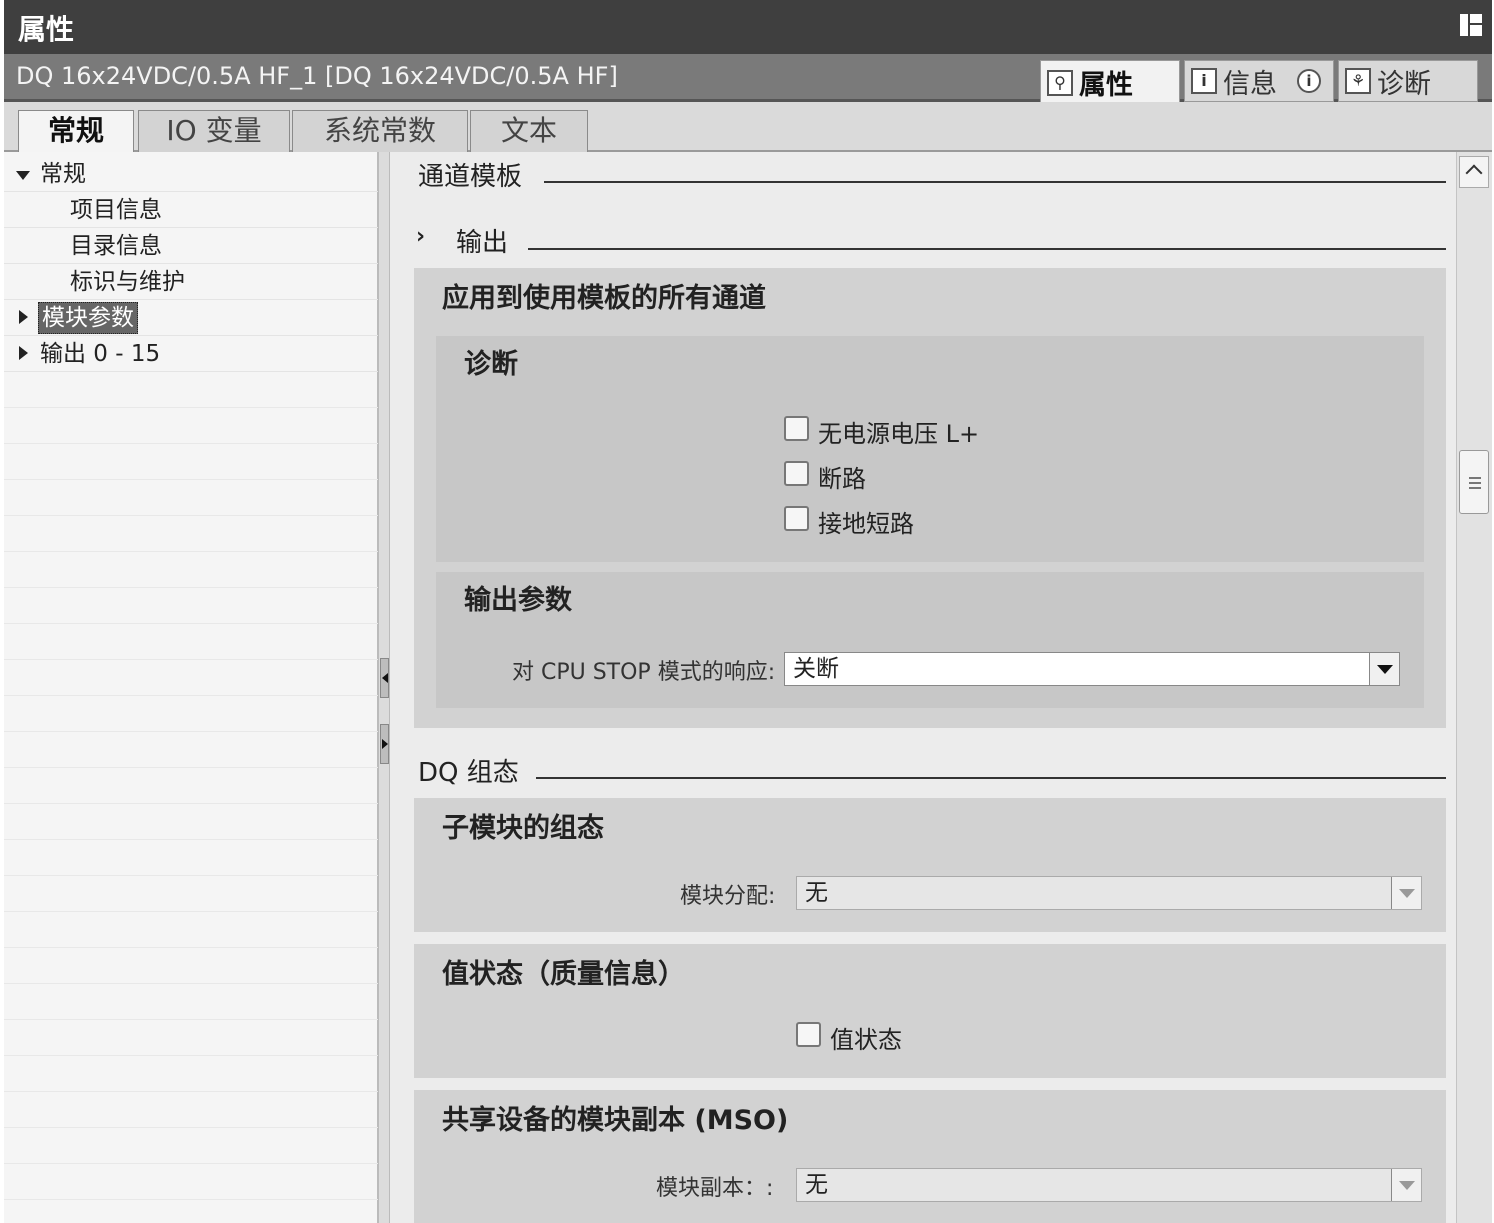  I want to click on tab-general: 常规, so click(76, 132).